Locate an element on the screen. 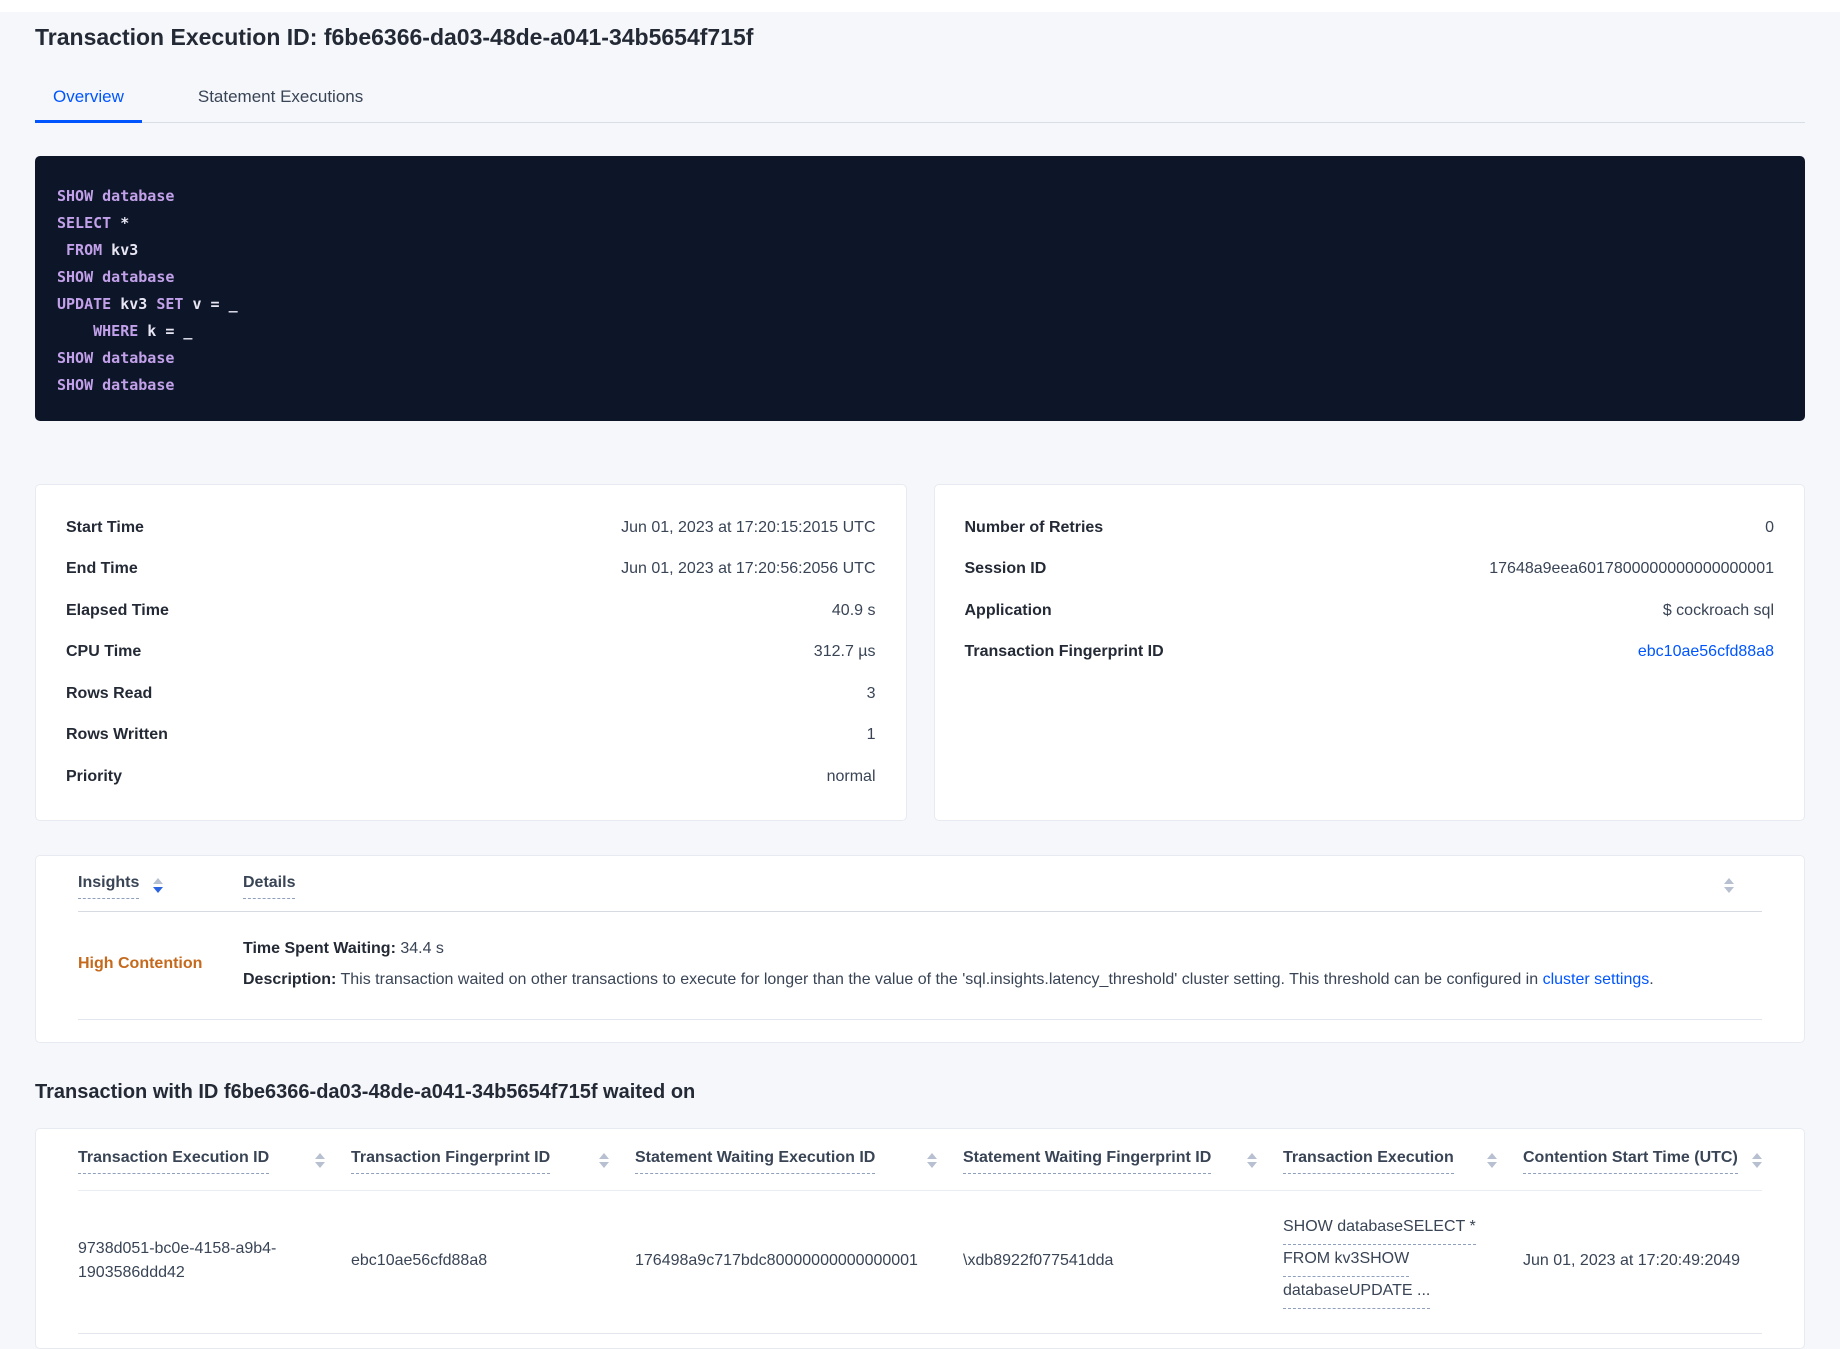 The width and height of the screenshot is (1840, 1349). info-label: Rows Written is located at coordinates (117, 735).